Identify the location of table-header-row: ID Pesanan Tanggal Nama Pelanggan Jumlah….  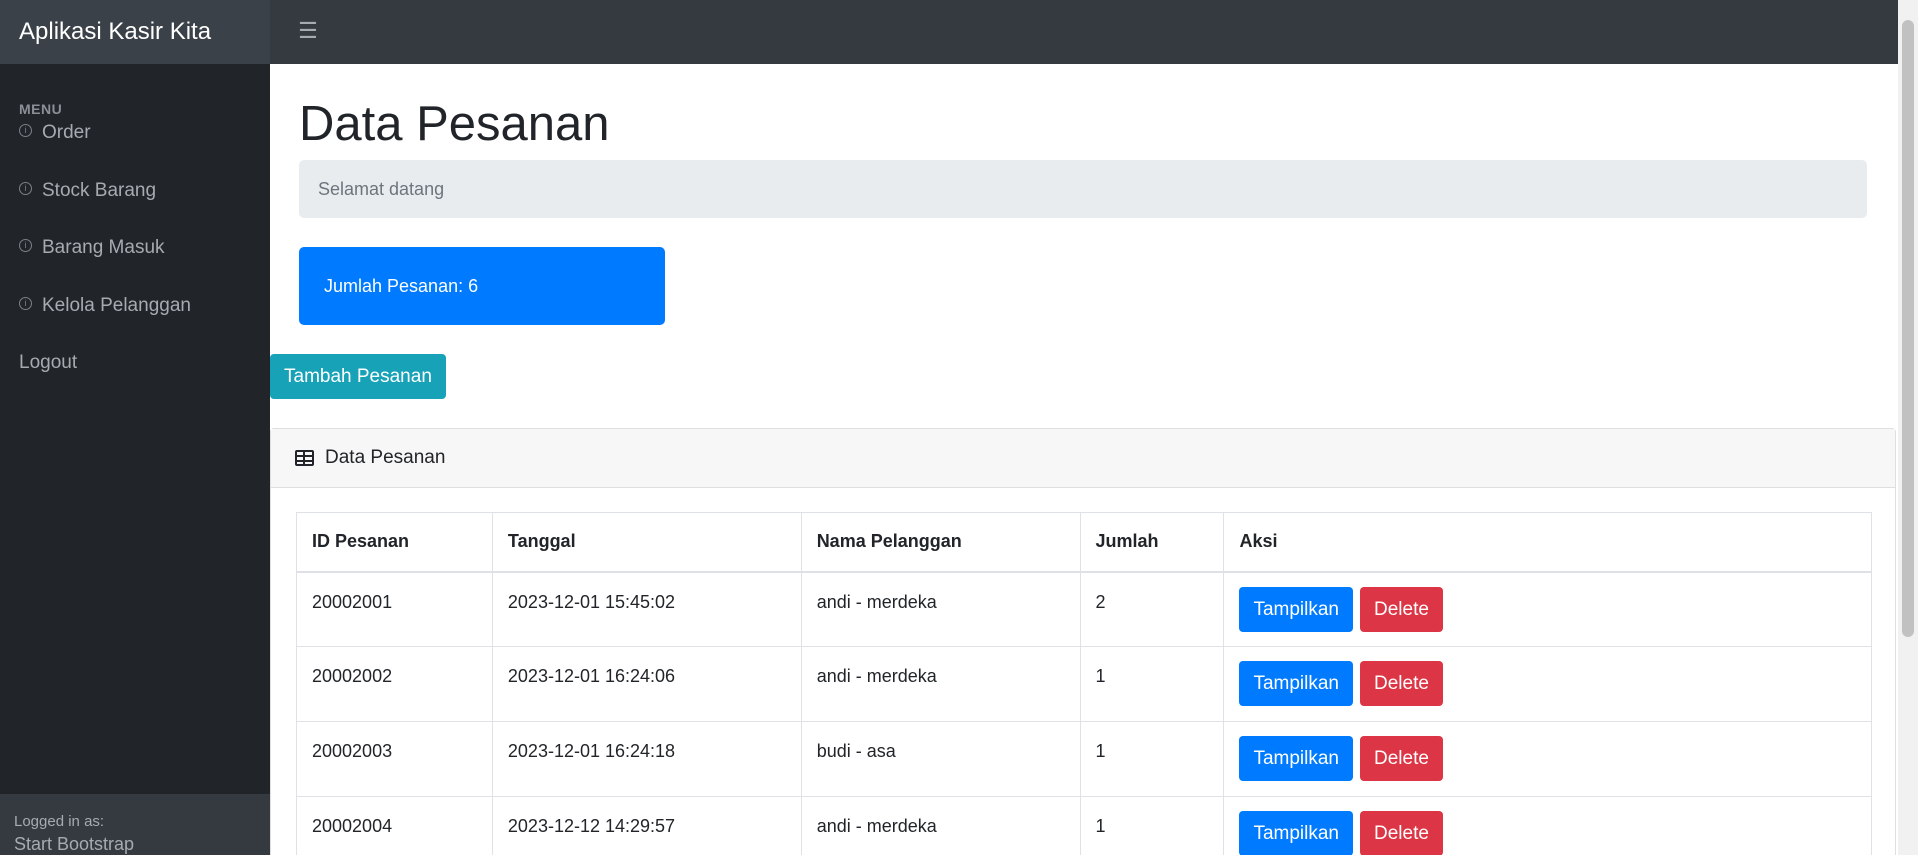
(1084, 542).